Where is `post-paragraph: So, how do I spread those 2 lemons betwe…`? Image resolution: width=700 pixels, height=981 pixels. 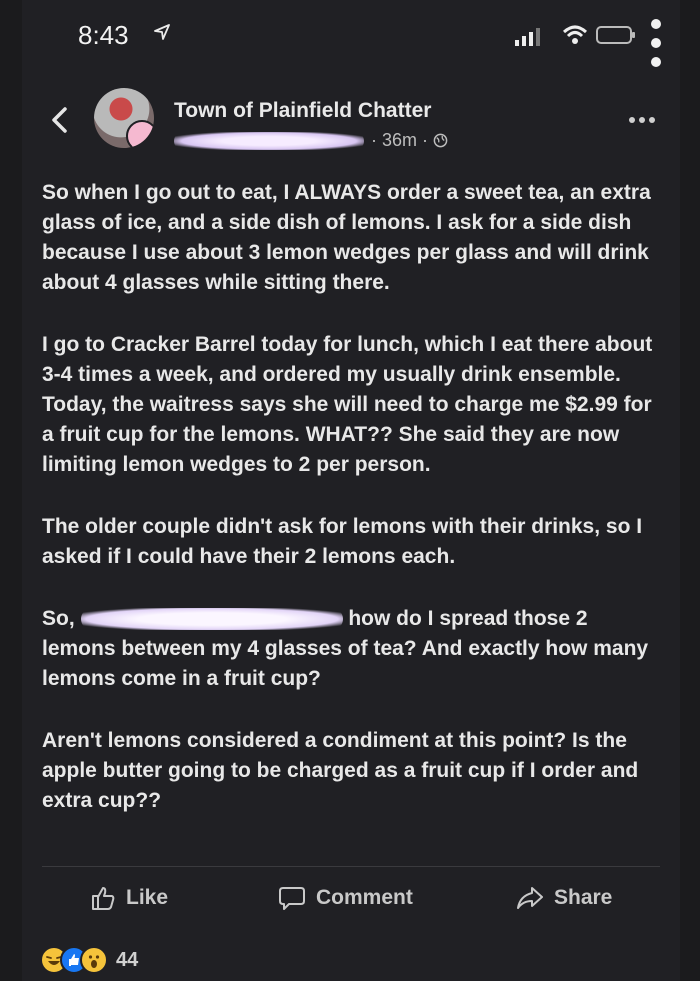 post-paragraph: So, how do I spread those 2 lemons betwe… is located at coordinates (352, 649).